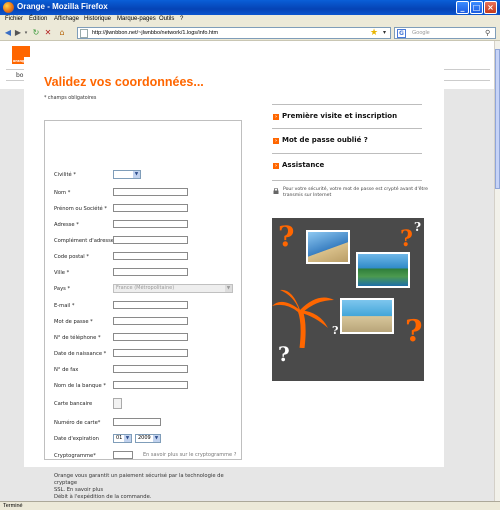 The image size is (500, 510). I want to click on promo-image: ? ? ? ? ? ?, so click(348, 299).